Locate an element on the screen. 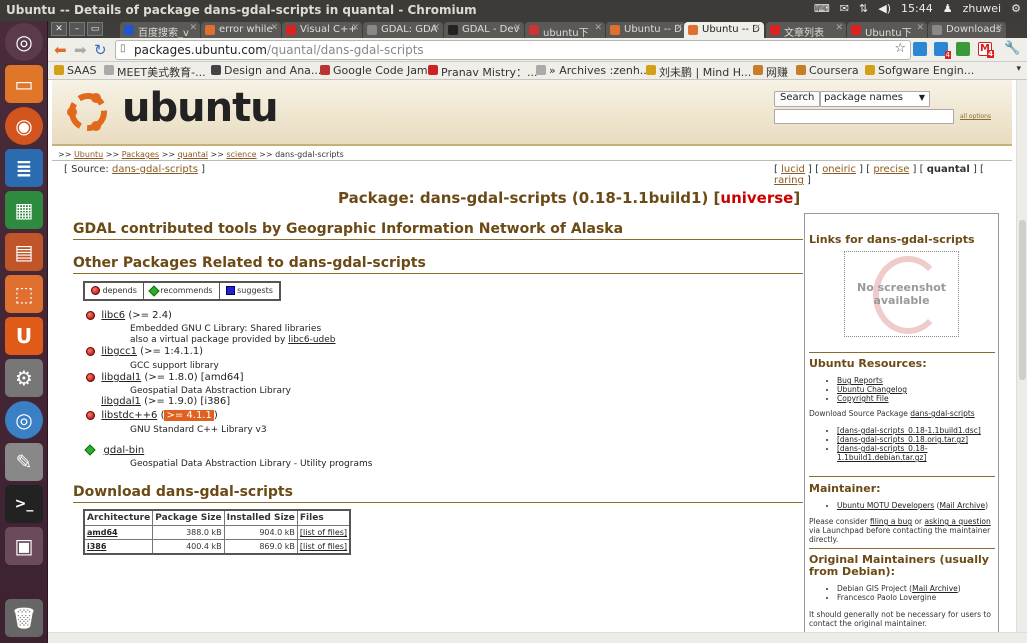 The image size is (1027, 643). ubuntu-logo-icon is located at coordinates (88, 112).